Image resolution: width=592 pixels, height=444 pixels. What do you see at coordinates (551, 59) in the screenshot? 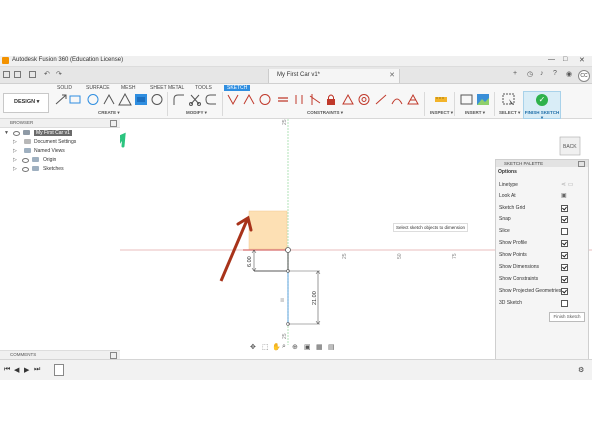
I see `minimize-button: —` at bounding box center [551, 59].